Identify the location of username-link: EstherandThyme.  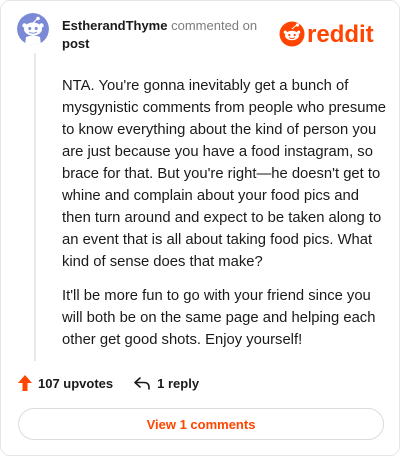
(114, 25).